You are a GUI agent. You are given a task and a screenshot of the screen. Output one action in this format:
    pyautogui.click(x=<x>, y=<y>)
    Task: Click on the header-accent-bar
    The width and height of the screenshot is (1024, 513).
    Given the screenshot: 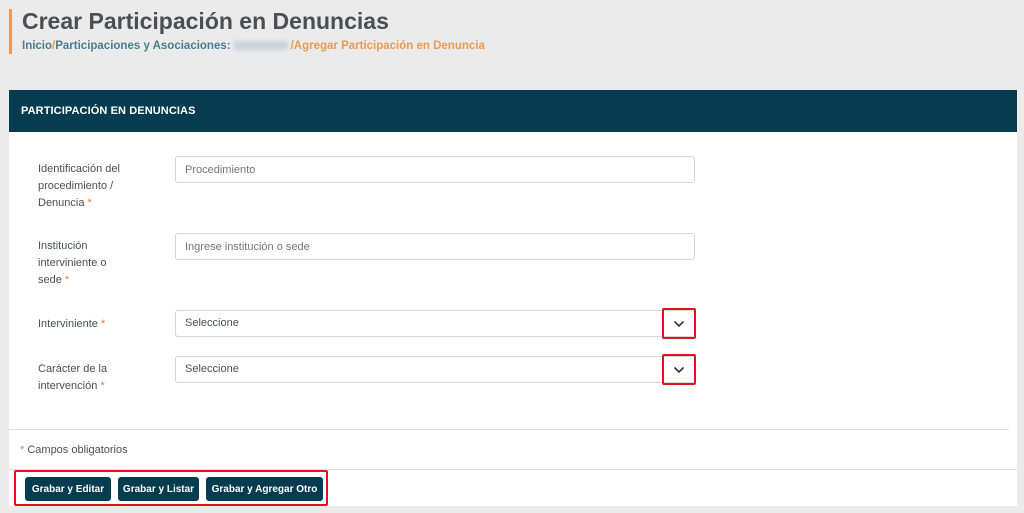 What is the action you would take?
    pyautogui.click(x=10, y=31)
    